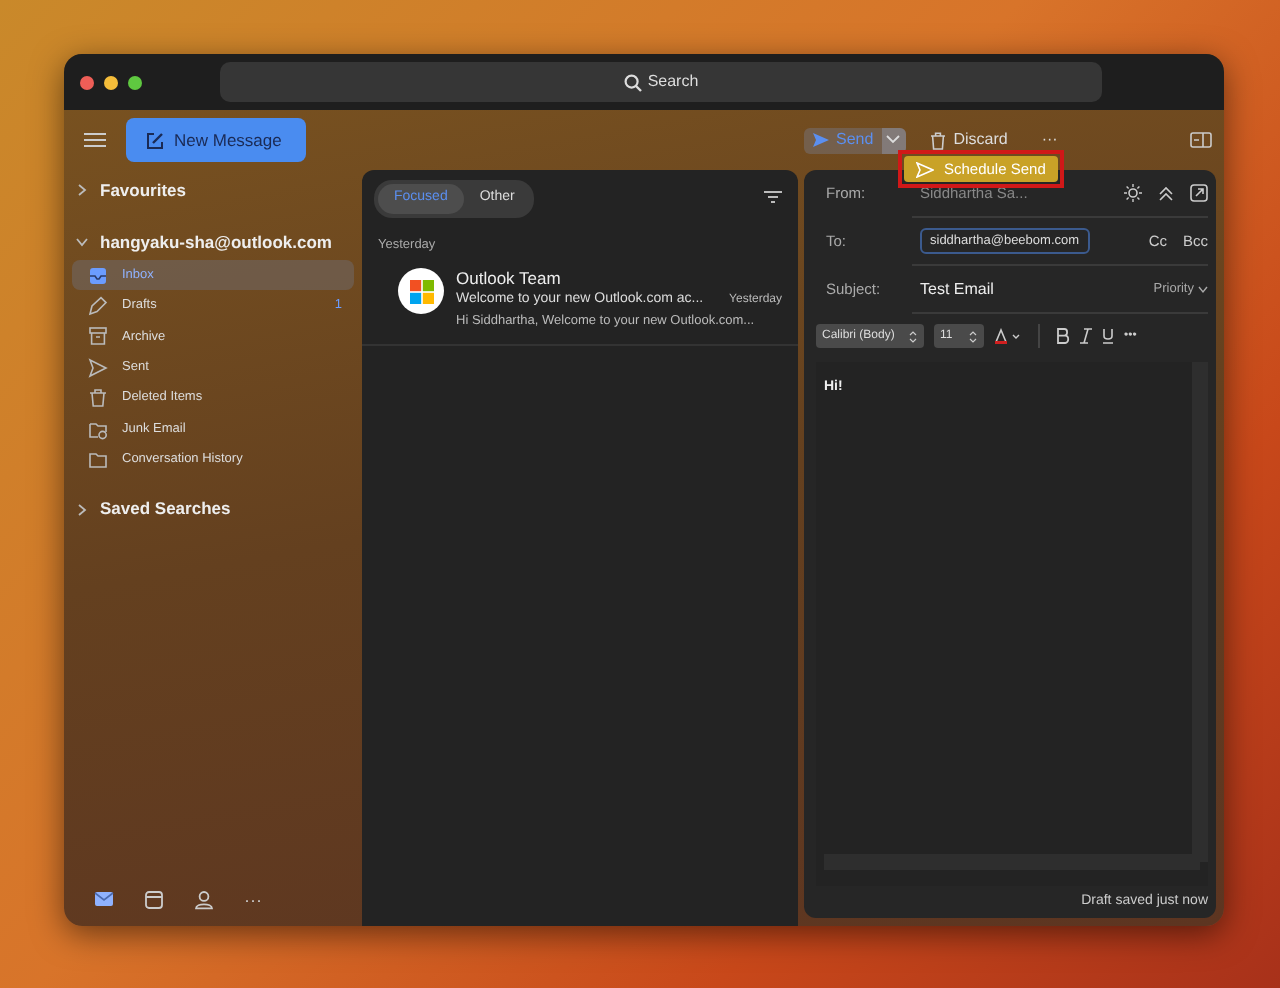  What do you see at coordinates (1008, 336) in the screenshot?
I see `font-color-icon` at bounding box center [1008, 336].